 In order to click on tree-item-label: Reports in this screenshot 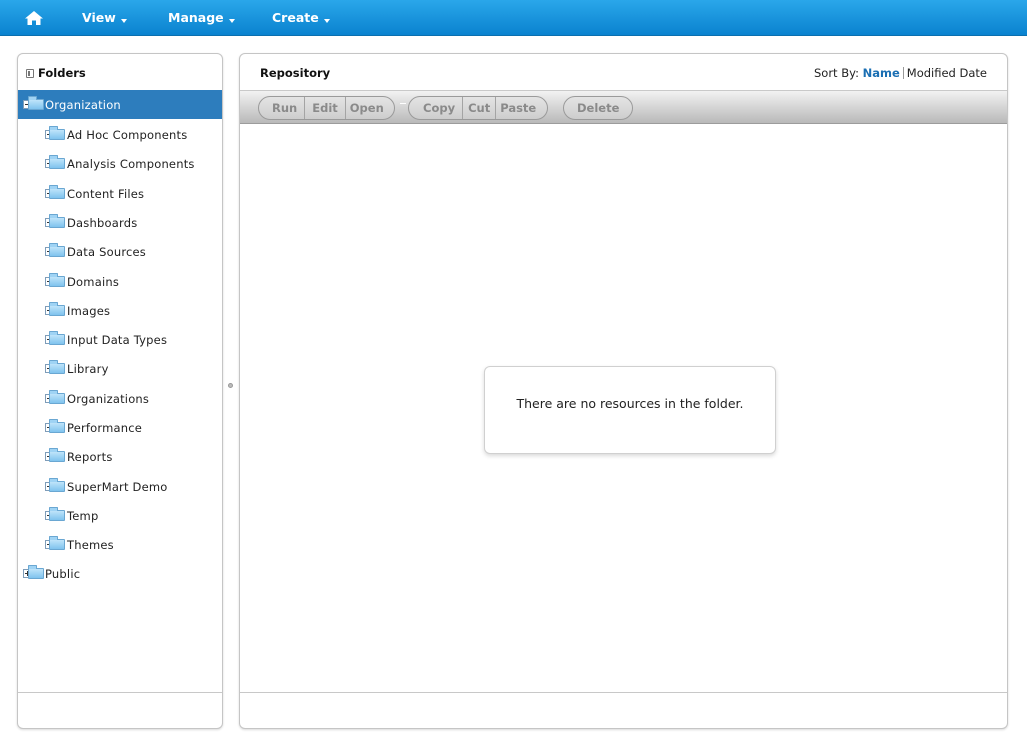, I will do `click(90, 457)`.